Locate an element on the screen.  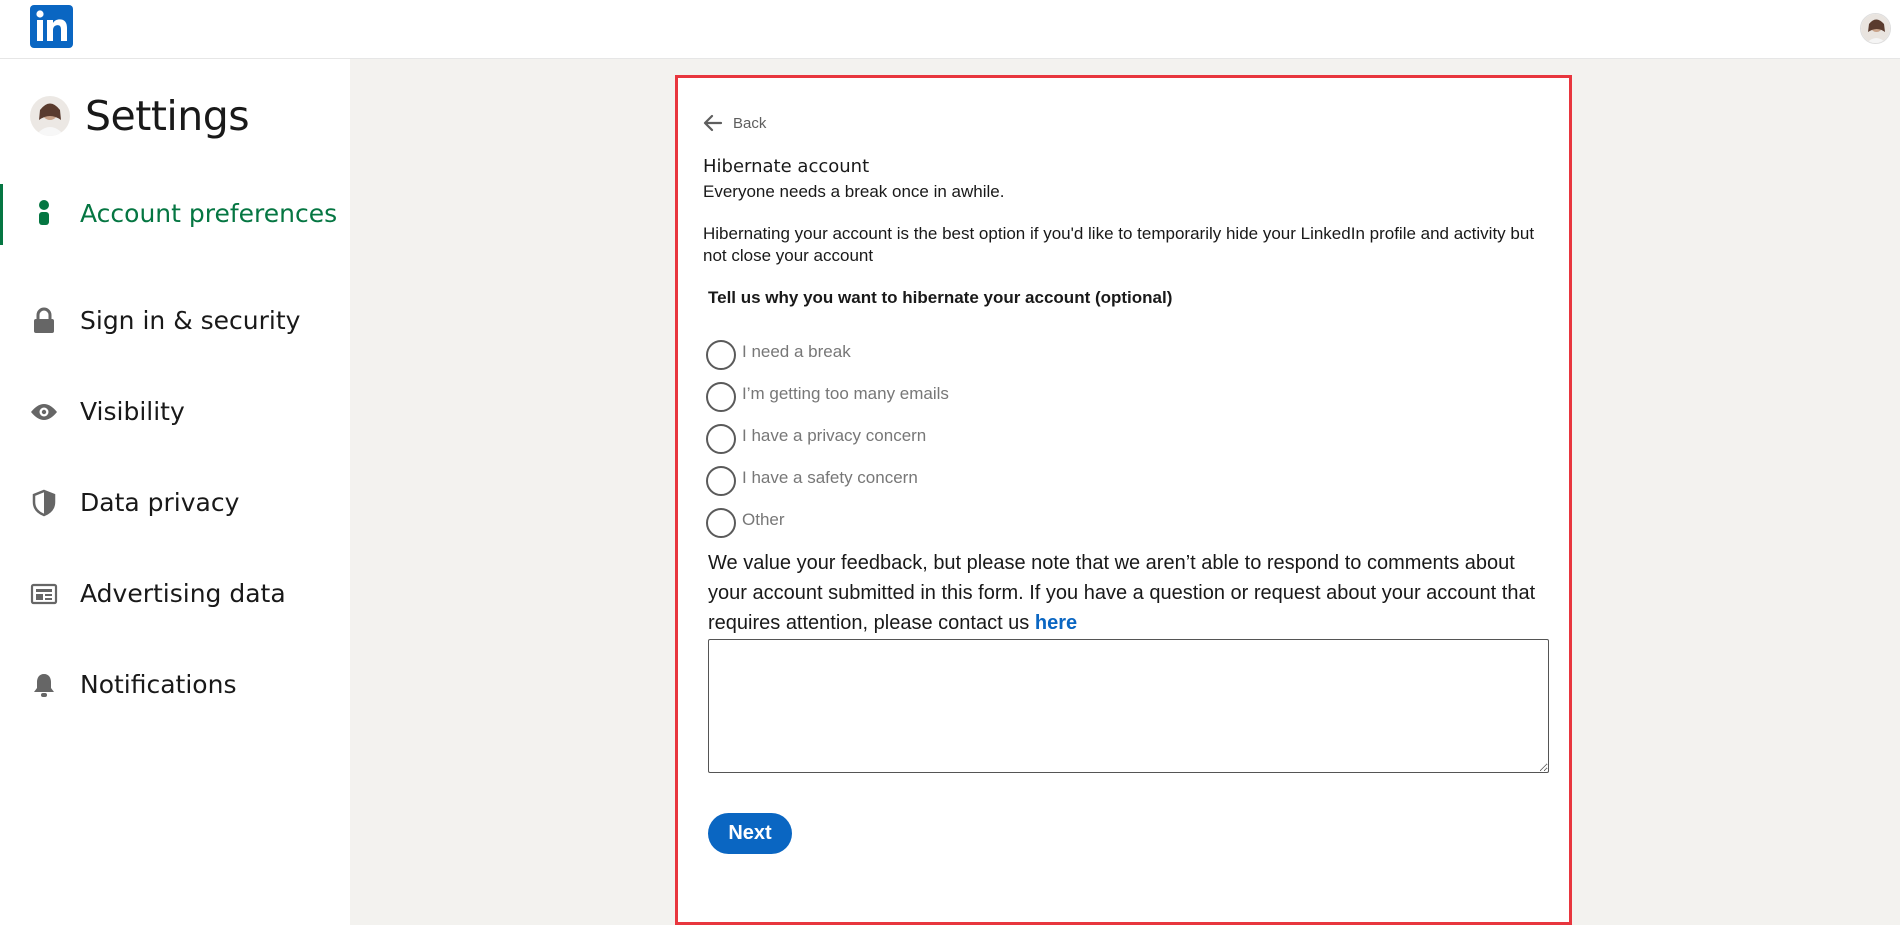
radio-label: I have a safety concern is located at coordinates (830, 477).